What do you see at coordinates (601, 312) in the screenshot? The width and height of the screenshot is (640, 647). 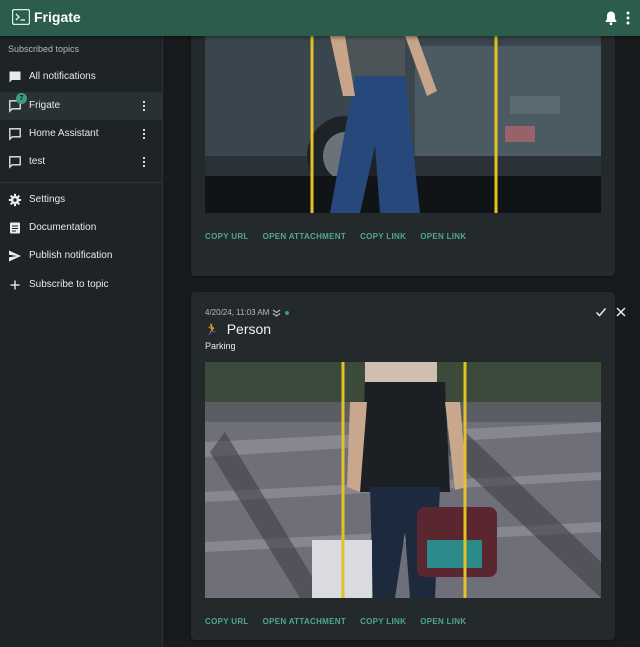 I see `check-icon` at bounding box center [601, 312].